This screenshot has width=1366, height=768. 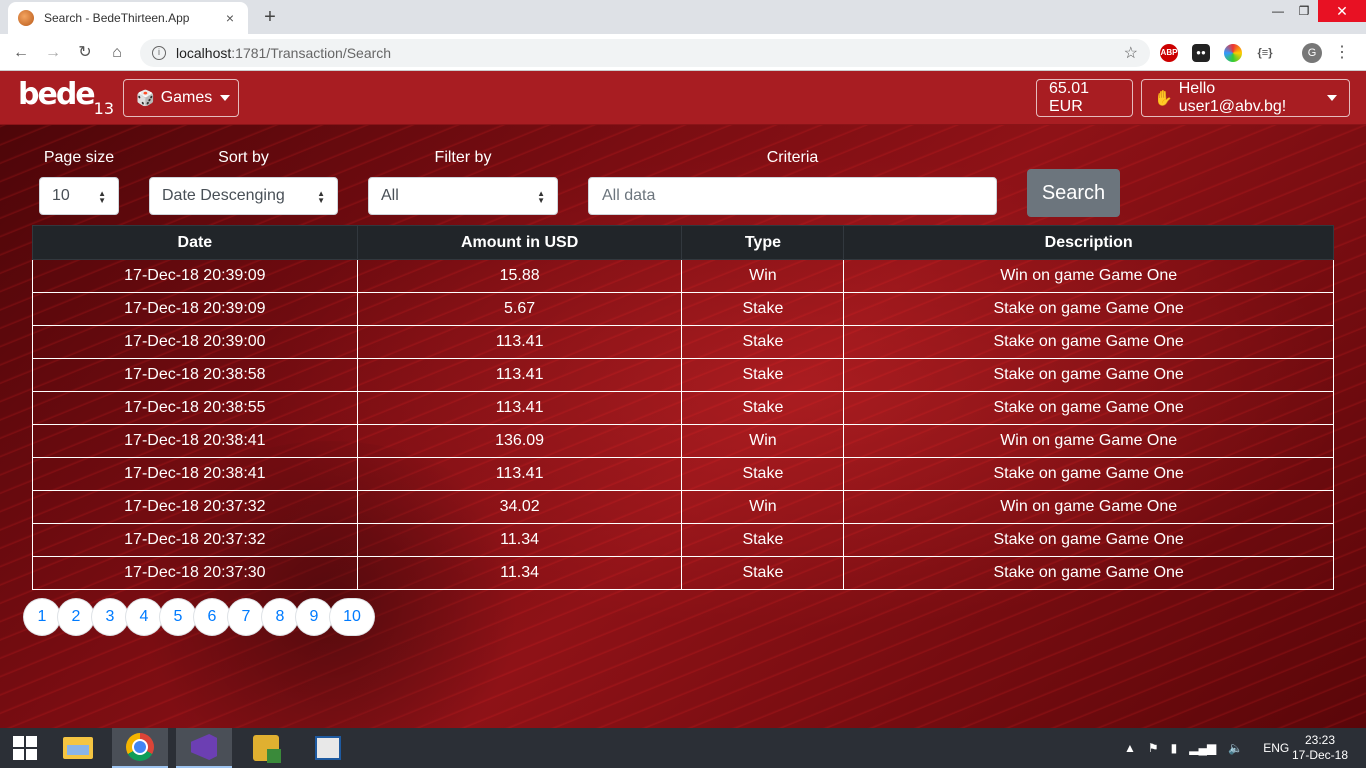 I want to click on page-link: 1, so click(x=42, y=617).